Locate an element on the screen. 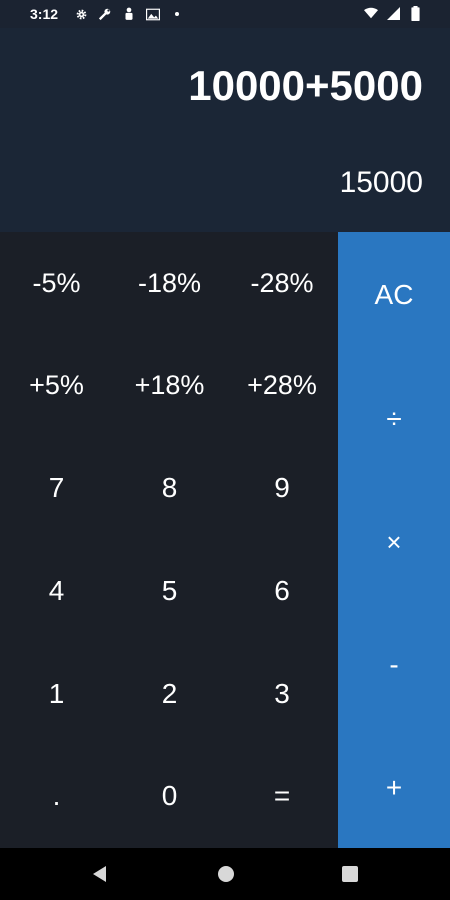 The image size is (450, 900). plus-28-percent-button: +28% is located at coordinates (282, 386).